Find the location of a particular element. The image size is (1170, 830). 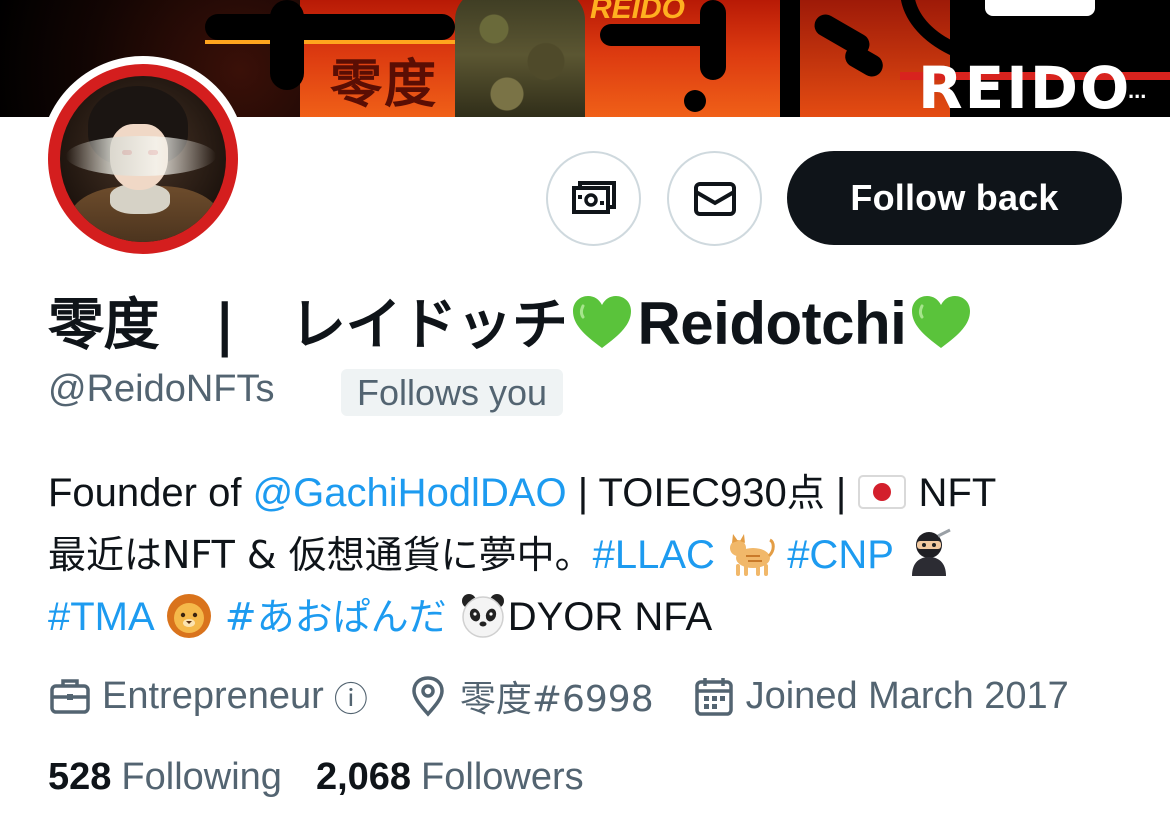

location-label: 零度#6998 is located at coordinates (556, 699).